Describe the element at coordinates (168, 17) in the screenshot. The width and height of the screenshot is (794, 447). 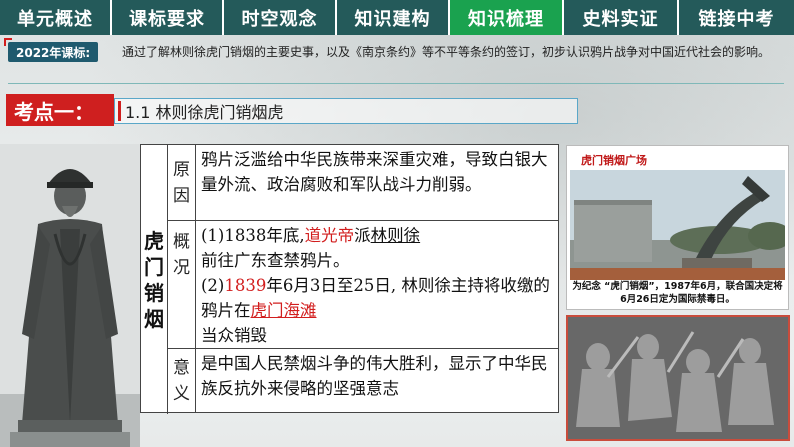
I see `tab-curriculum-requirements: 课标要求` at that location.